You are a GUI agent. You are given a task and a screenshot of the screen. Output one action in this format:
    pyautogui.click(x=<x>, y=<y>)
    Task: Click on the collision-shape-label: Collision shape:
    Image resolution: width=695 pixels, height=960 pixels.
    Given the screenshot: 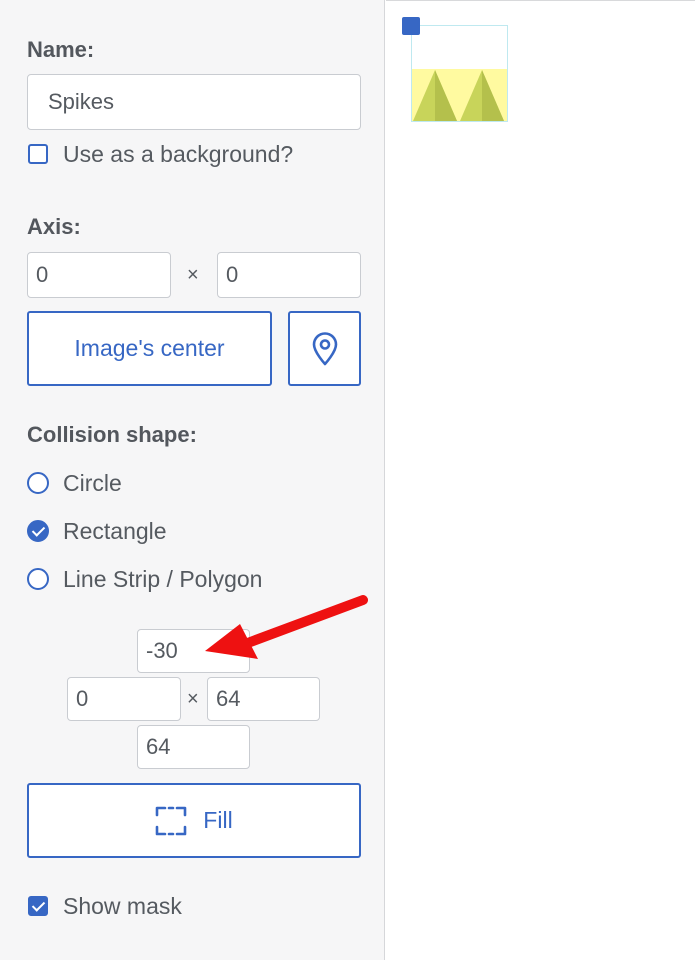 What is the action you would take?
    pyautogui.click(x=112, y=434)
    